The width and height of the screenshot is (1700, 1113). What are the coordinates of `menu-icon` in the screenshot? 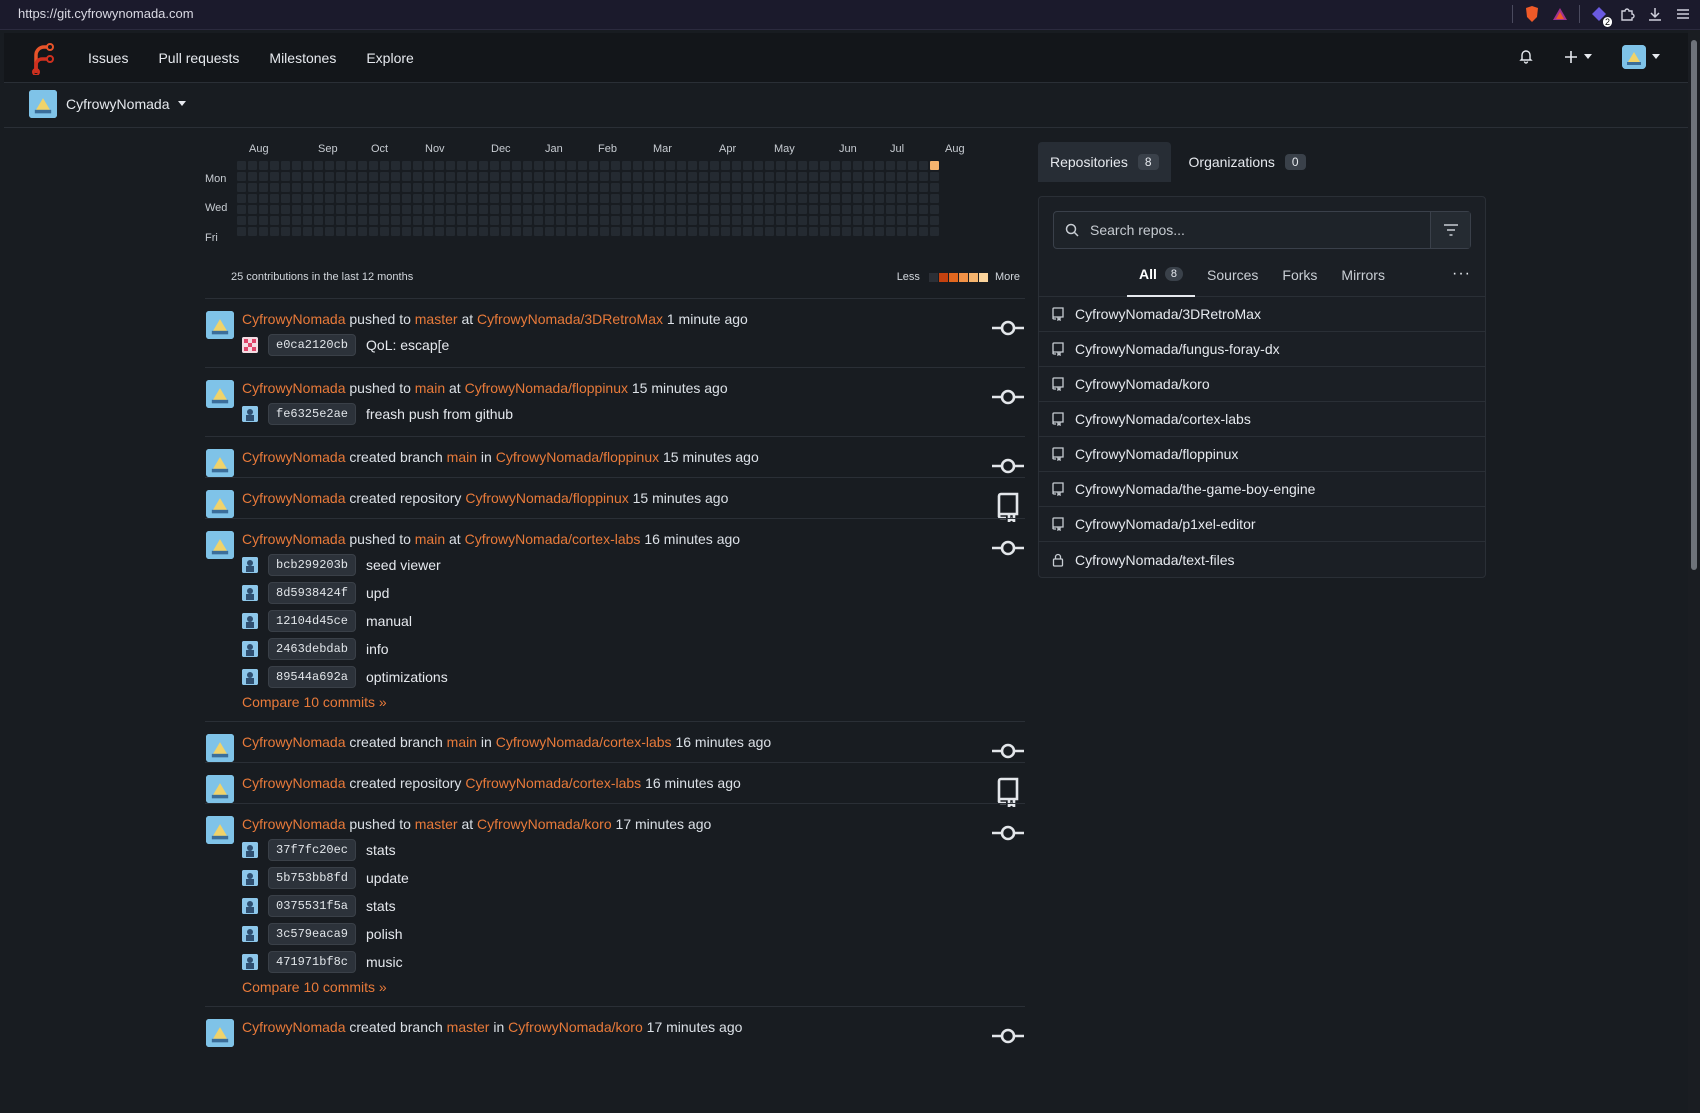 It's located at (1683, 14).